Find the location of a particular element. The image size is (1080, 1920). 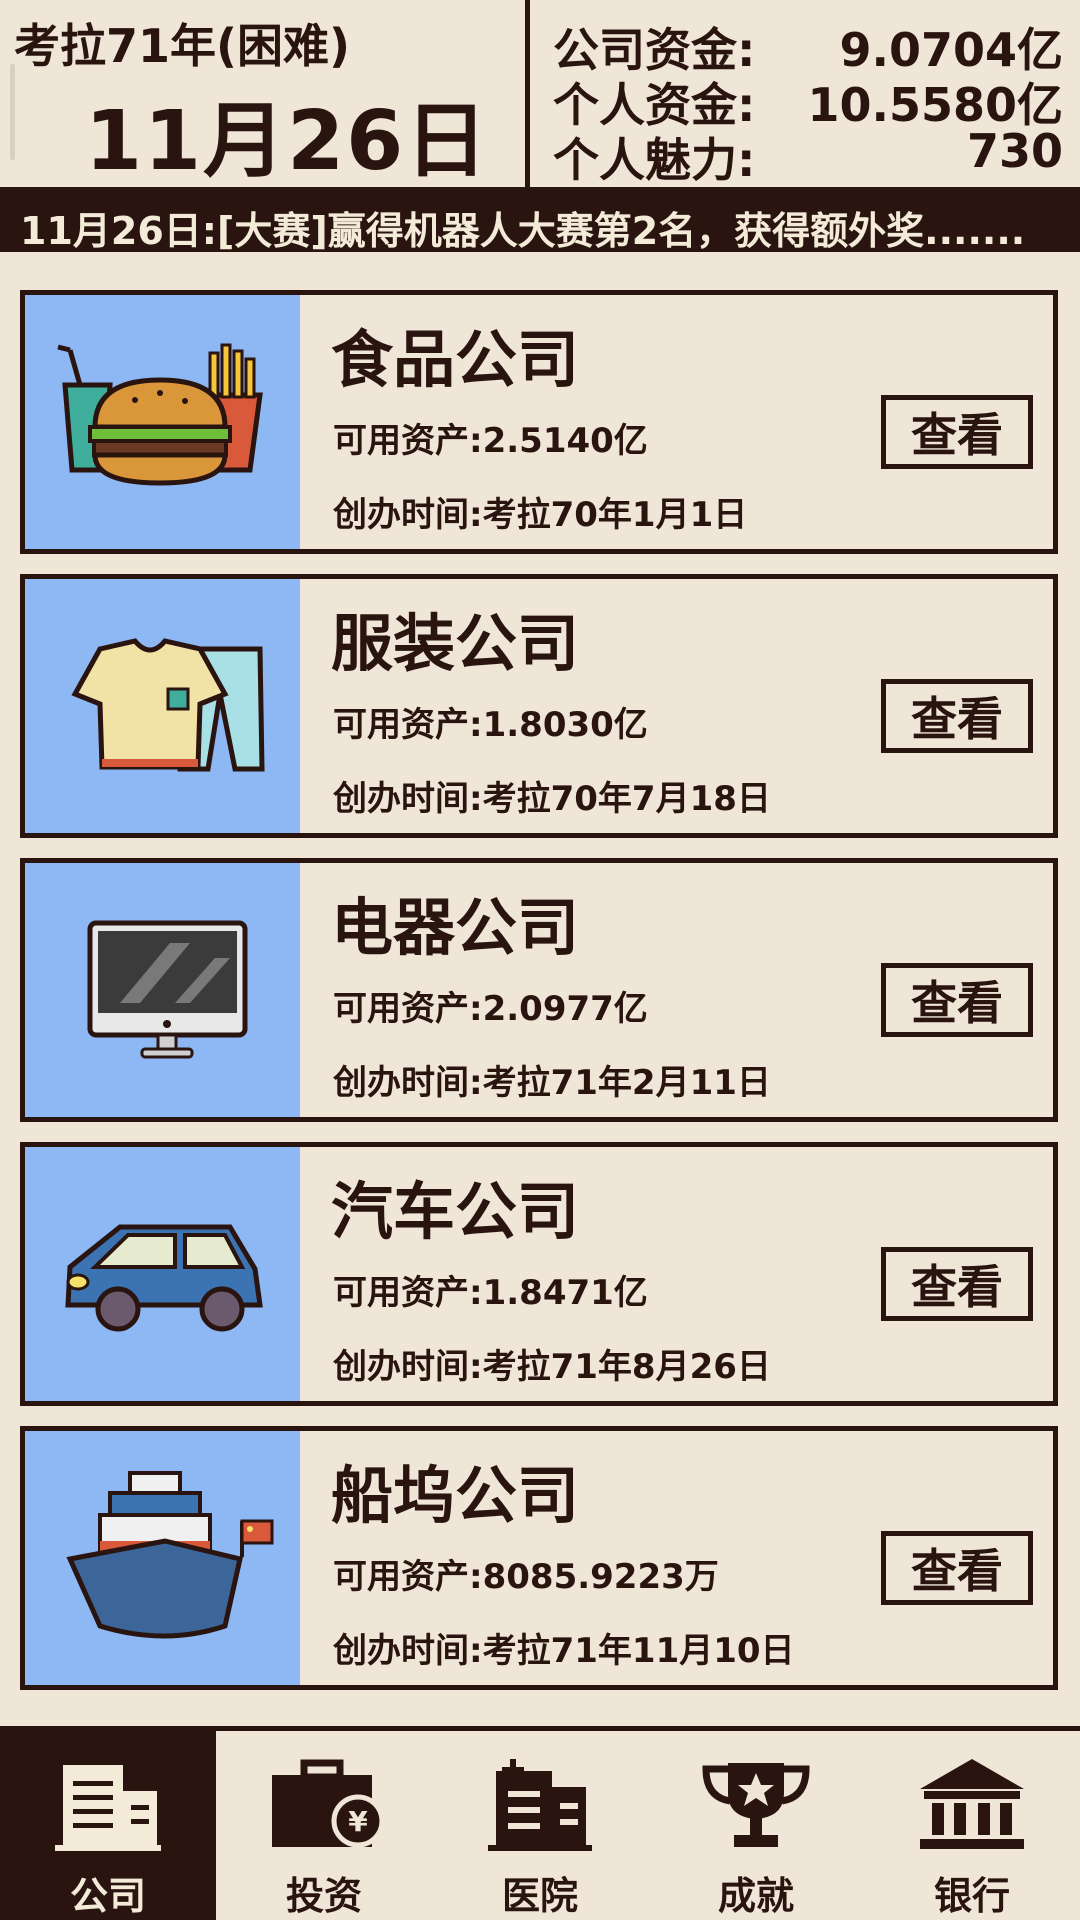

company-assets: 可用资产:2.5140亿 is located at coordinates (490, 441).